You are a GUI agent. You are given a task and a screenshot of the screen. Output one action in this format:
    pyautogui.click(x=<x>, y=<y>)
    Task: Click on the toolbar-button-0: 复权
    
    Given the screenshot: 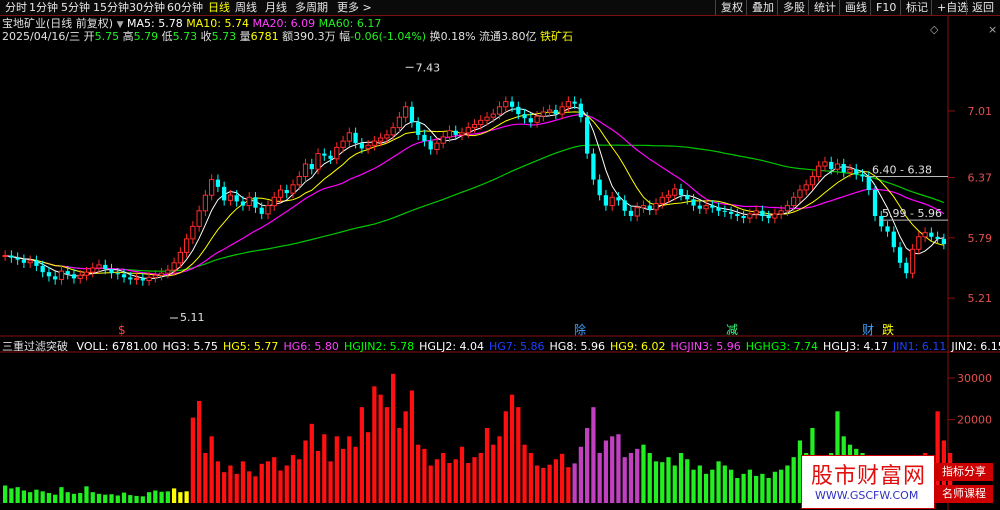 What is the action you would take?
    pyautogui.click(x=731, y=7)
    